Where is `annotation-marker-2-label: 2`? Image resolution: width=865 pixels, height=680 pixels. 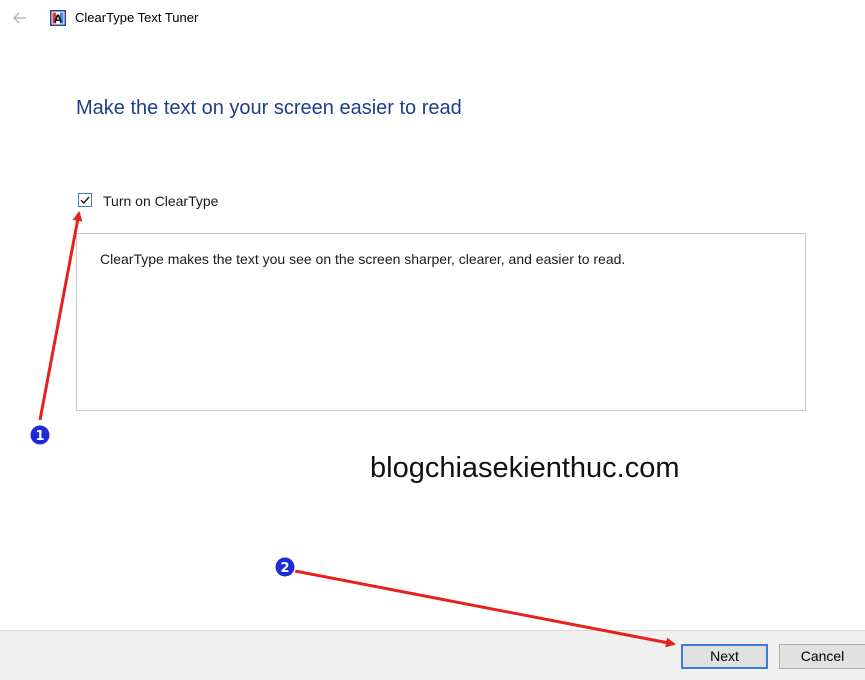
annotation-marker-2-label: 2 is located at coordinates (284, 568).